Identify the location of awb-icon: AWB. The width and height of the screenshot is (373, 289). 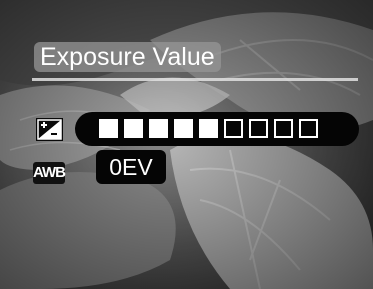
(49, 173).